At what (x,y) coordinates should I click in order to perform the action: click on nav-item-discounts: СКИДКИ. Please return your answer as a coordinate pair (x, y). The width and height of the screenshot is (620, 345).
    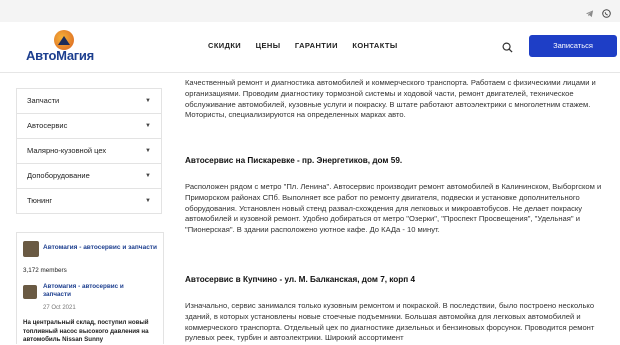
    Looking at the image, I should click on (224, 45).